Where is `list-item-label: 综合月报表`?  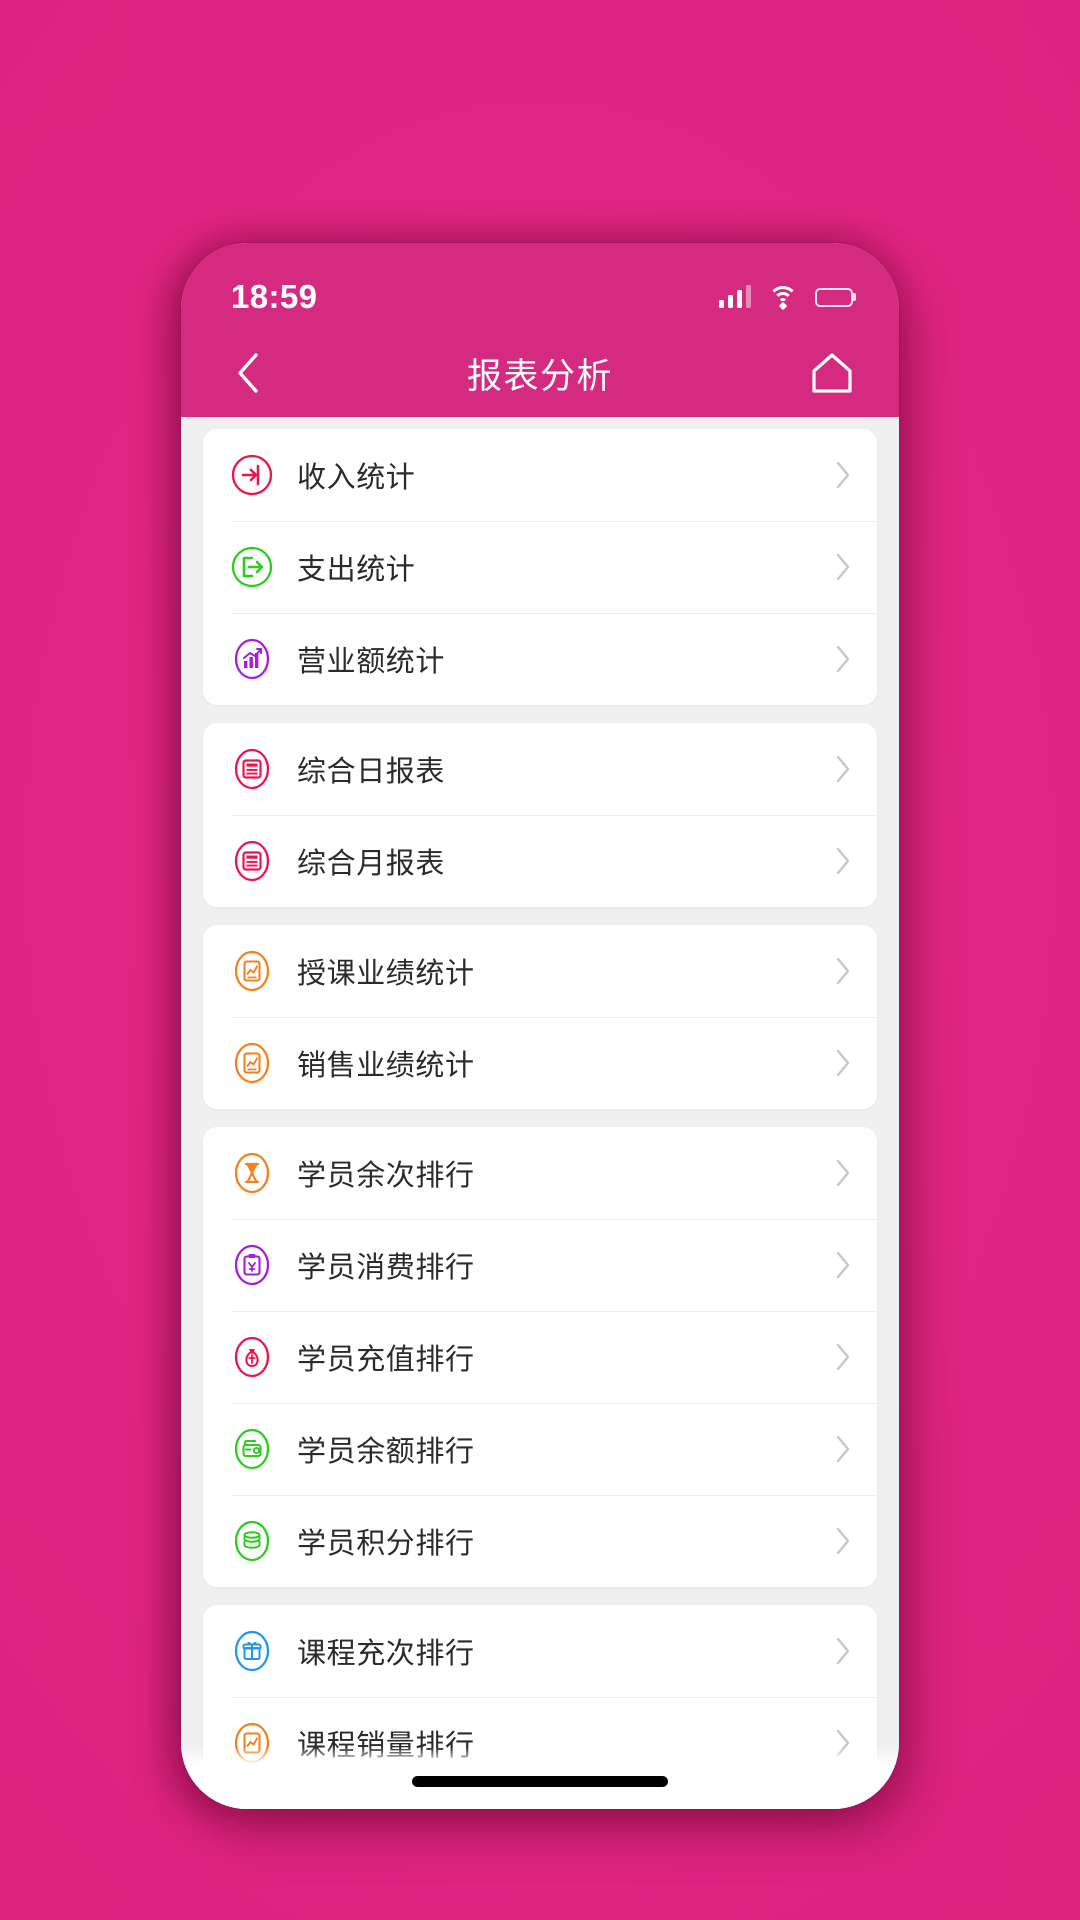
list-item-label: 综合月报表 is located at coordinates (371, 864).